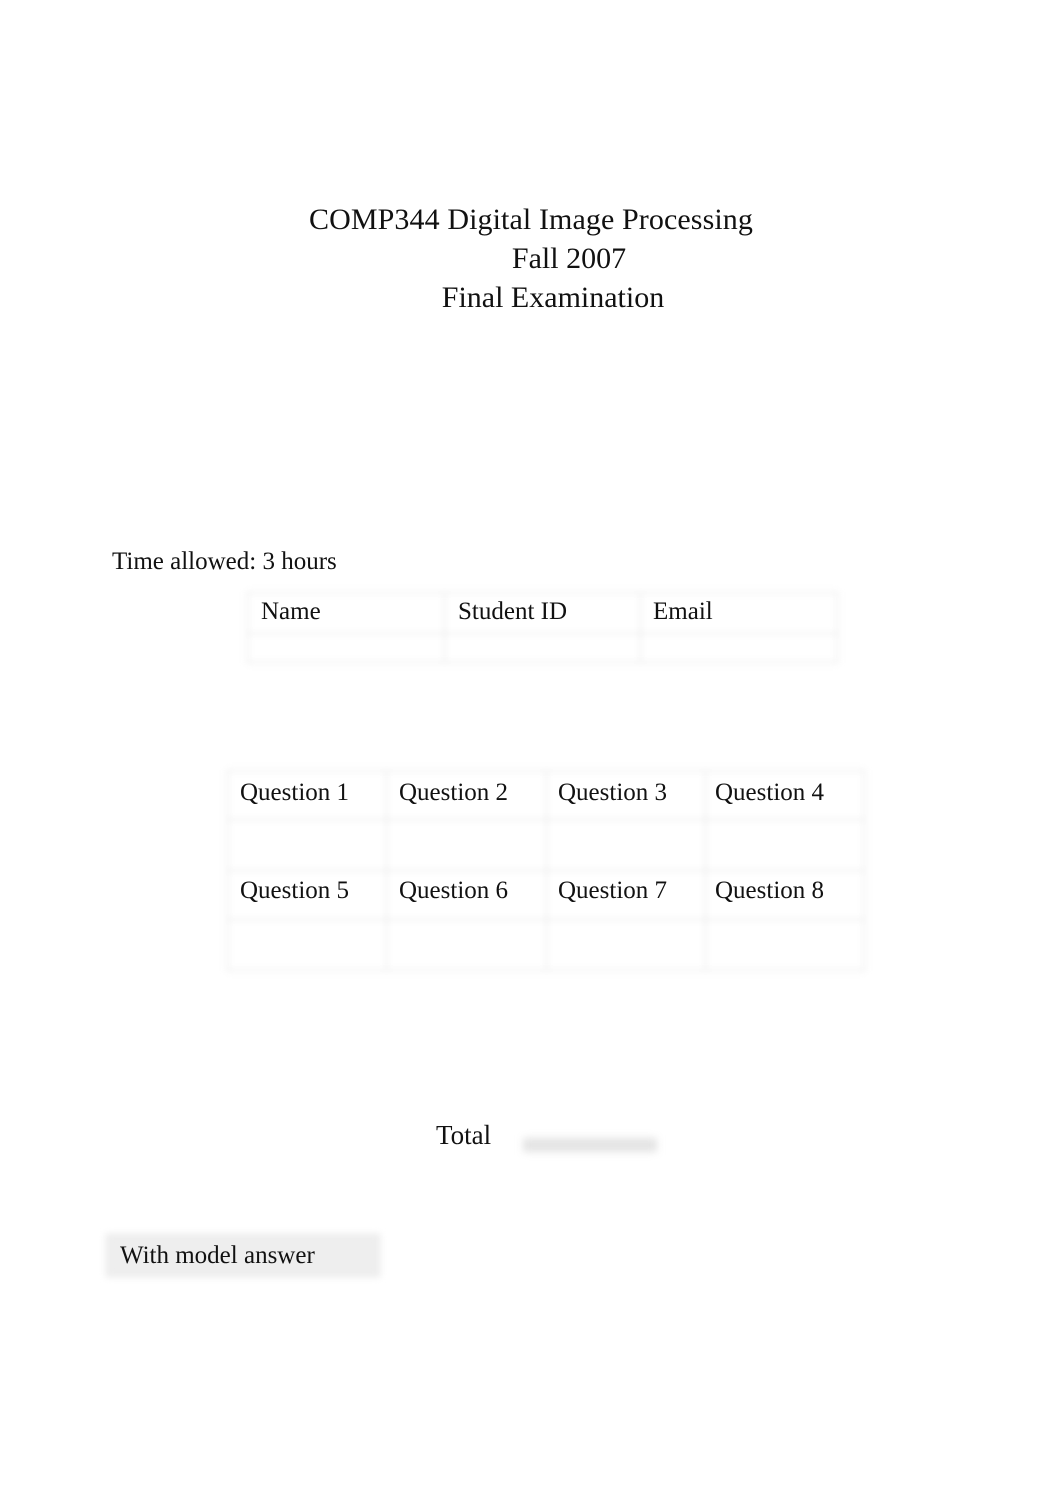 This screenshot has height=1506, width=1062. I want to click on info-value-cell-student-id, so click(542, 648).